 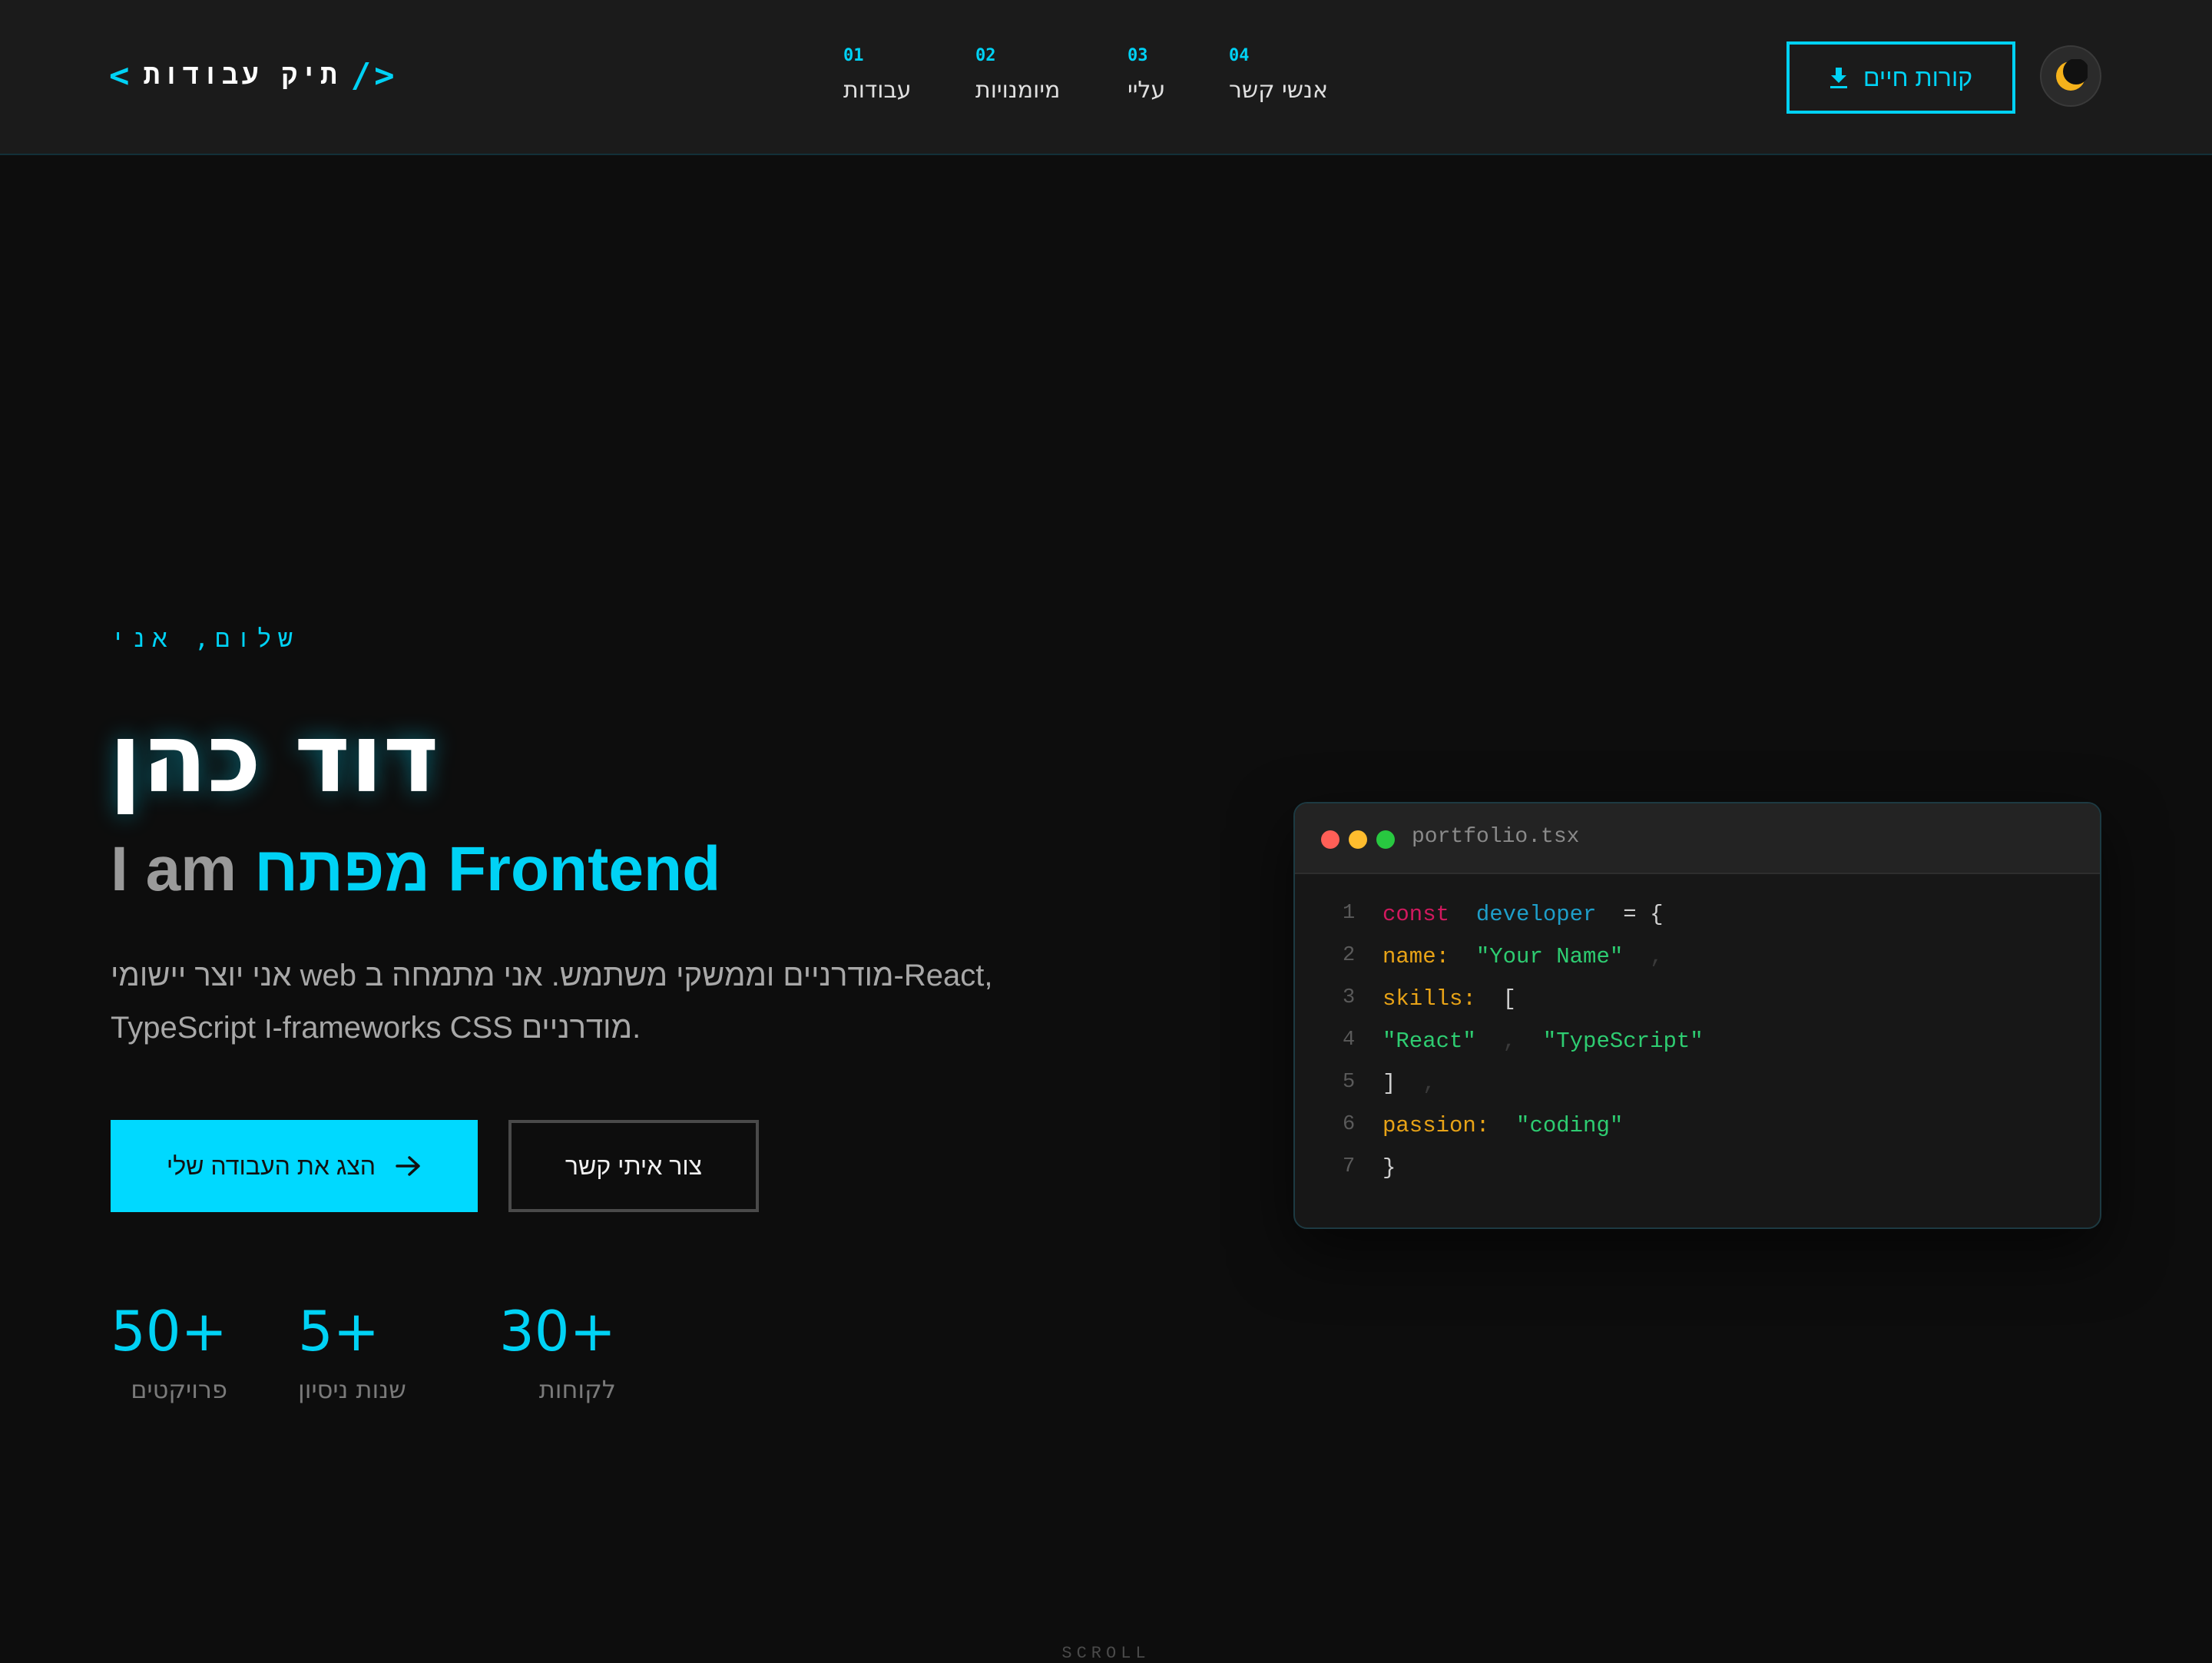 I want to click on code-line-source: skills: [, so click(x=1449, y=999).